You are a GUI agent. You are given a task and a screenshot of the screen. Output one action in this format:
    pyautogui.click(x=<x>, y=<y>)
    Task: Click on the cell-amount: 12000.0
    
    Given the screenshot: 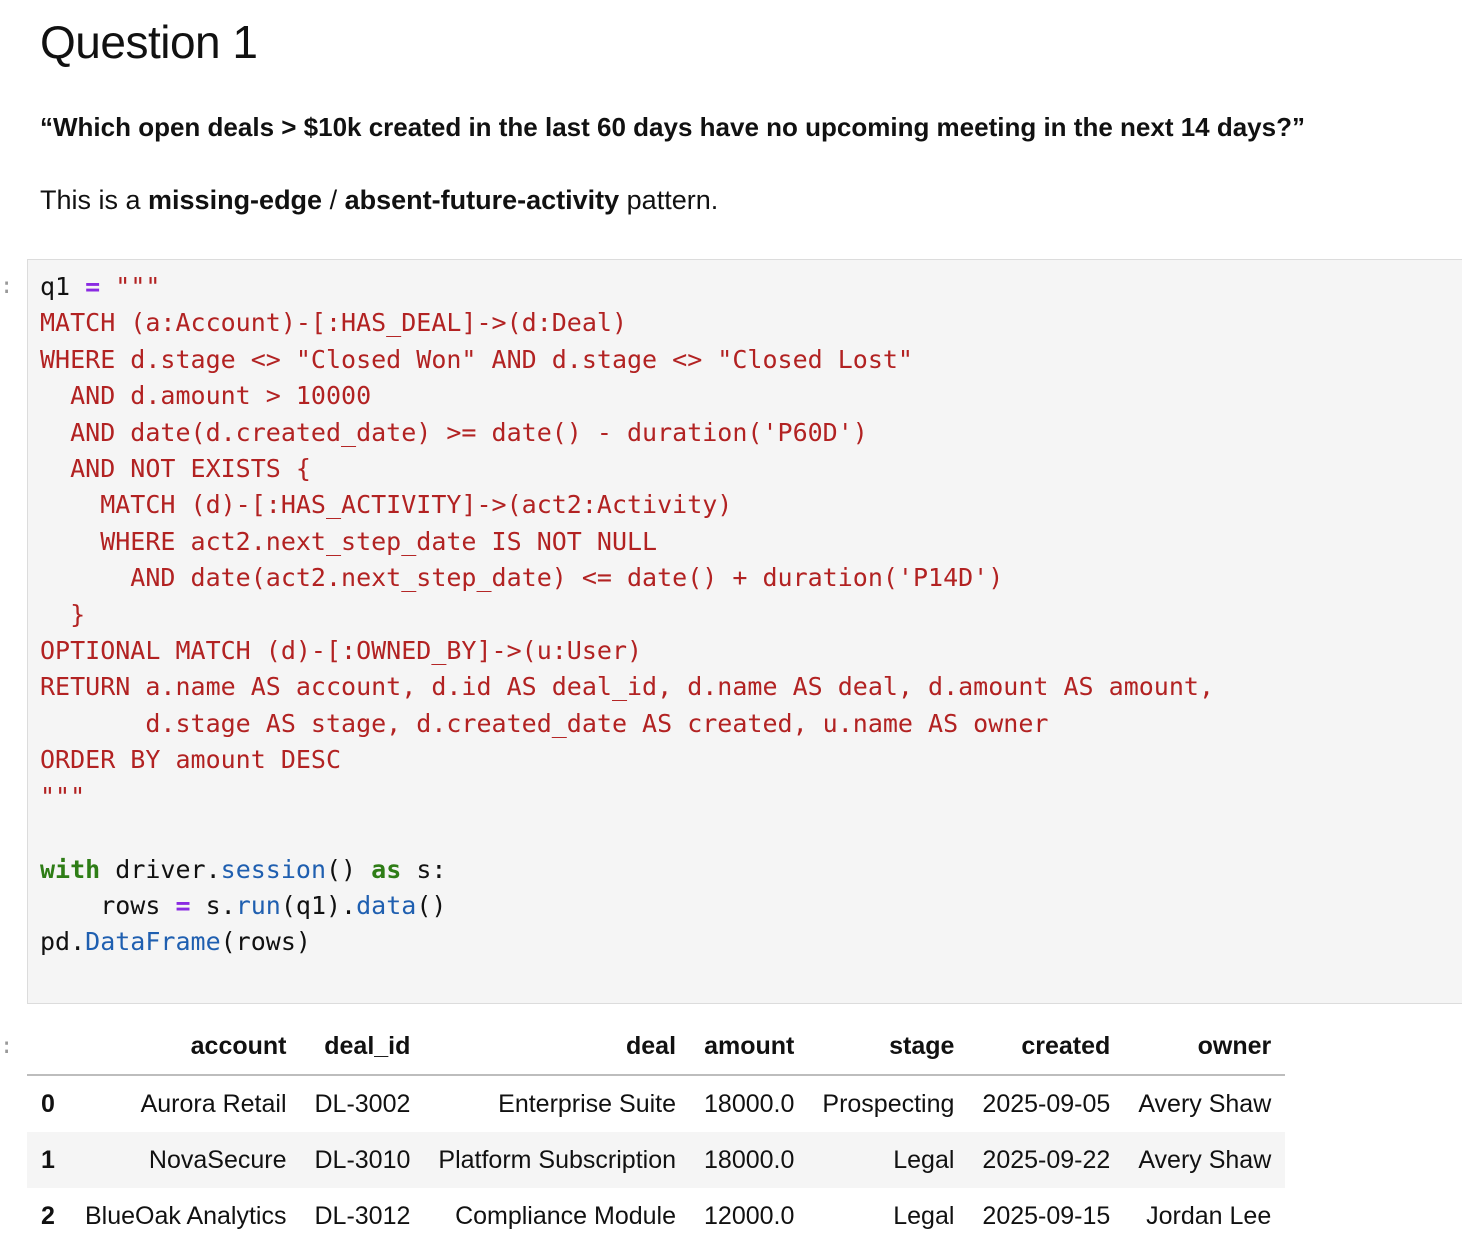 What is the action you would take?
    pyautogui.click(x=749, y=1215)
    